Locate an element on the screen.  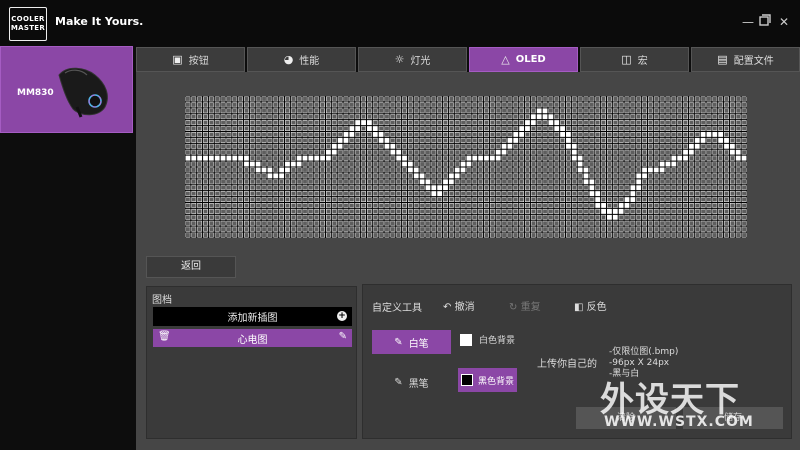
tab-oled: △ OLED is located at coordinates (523, 59).